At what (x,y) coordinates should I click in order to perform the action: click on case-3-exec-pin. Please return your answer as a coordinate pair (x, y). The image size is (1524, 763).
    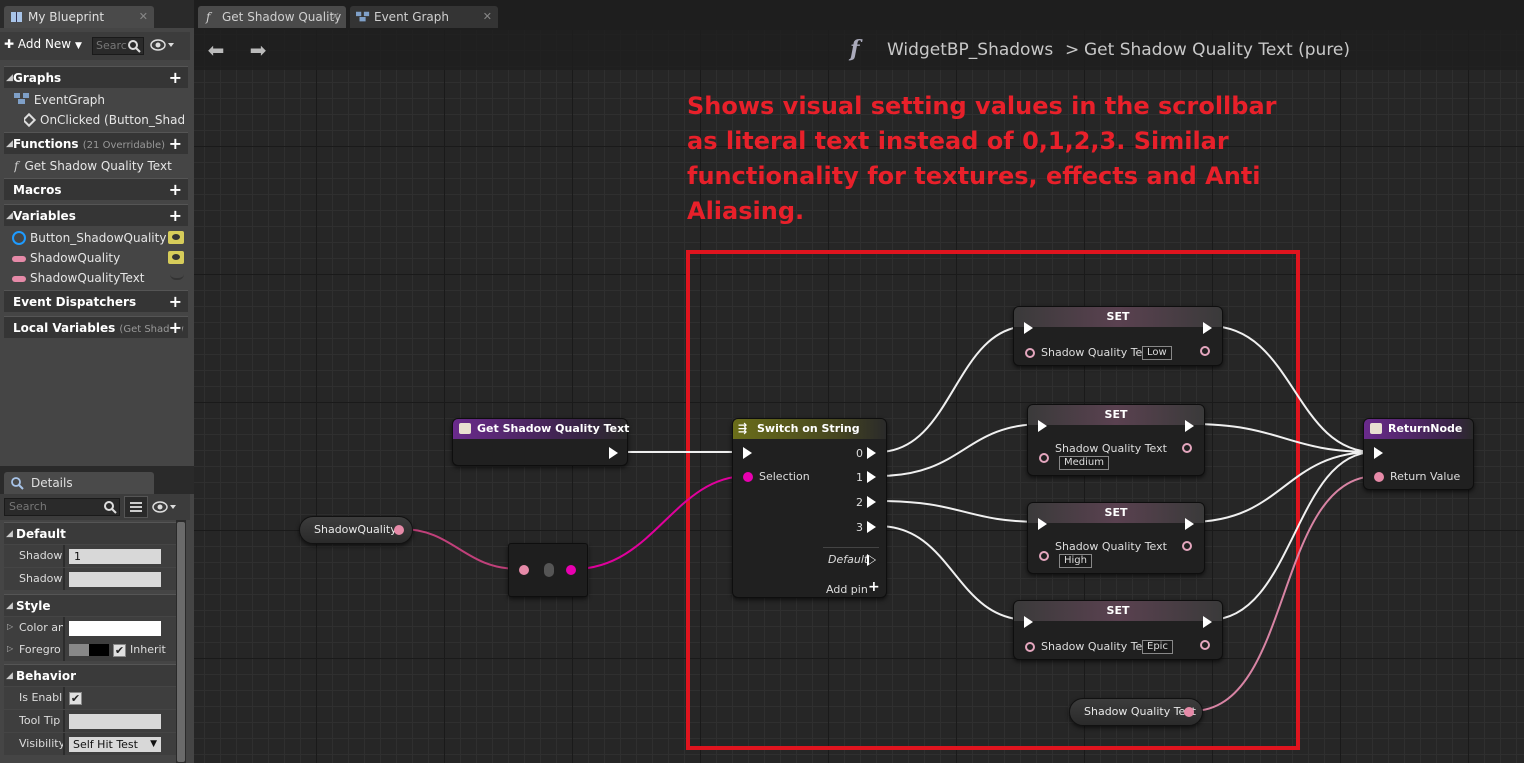
    Looking at the image, I should click on (871, 527).